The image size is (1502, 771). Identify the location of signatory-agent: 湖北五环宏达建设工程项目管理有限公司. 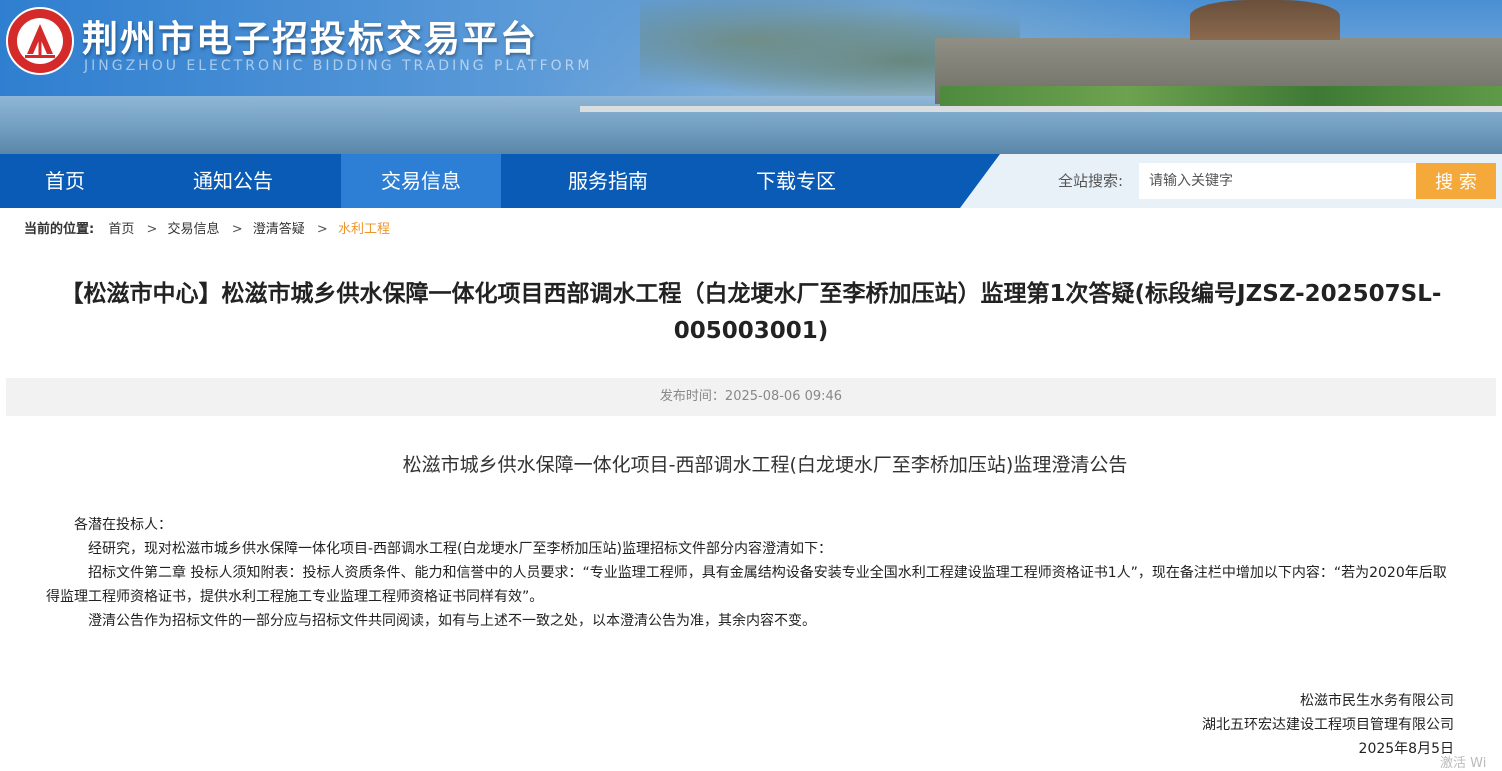
(1328, 725).